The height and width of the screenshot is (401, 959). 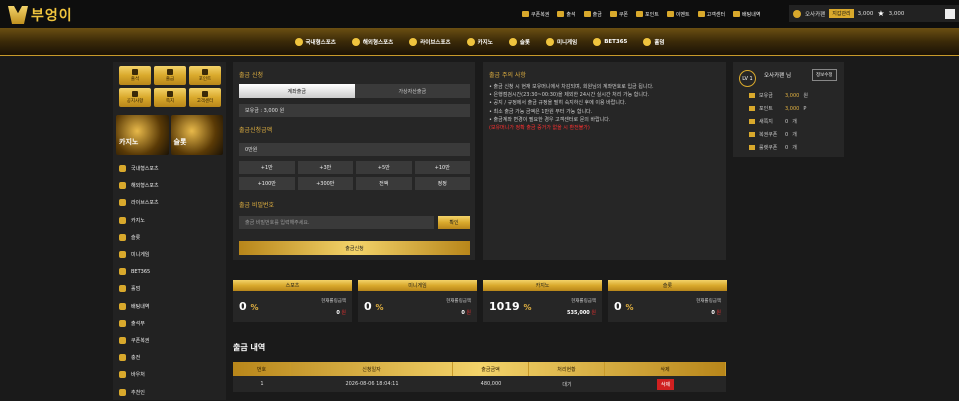 What do you see at coordinates (169, 323) in the screenshot?
I see `left-nav-item: 출석부` at bounding box center [169, 323].